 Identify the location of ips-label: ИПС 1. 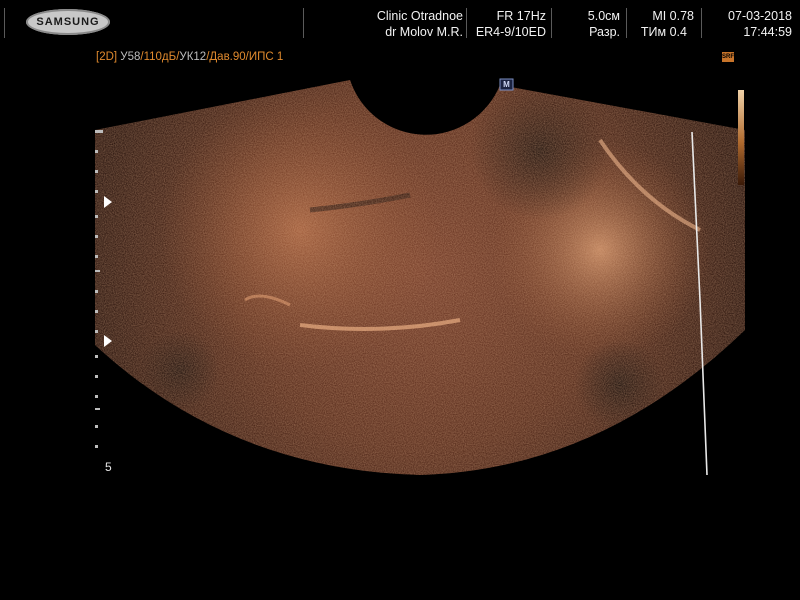
(266, 57).